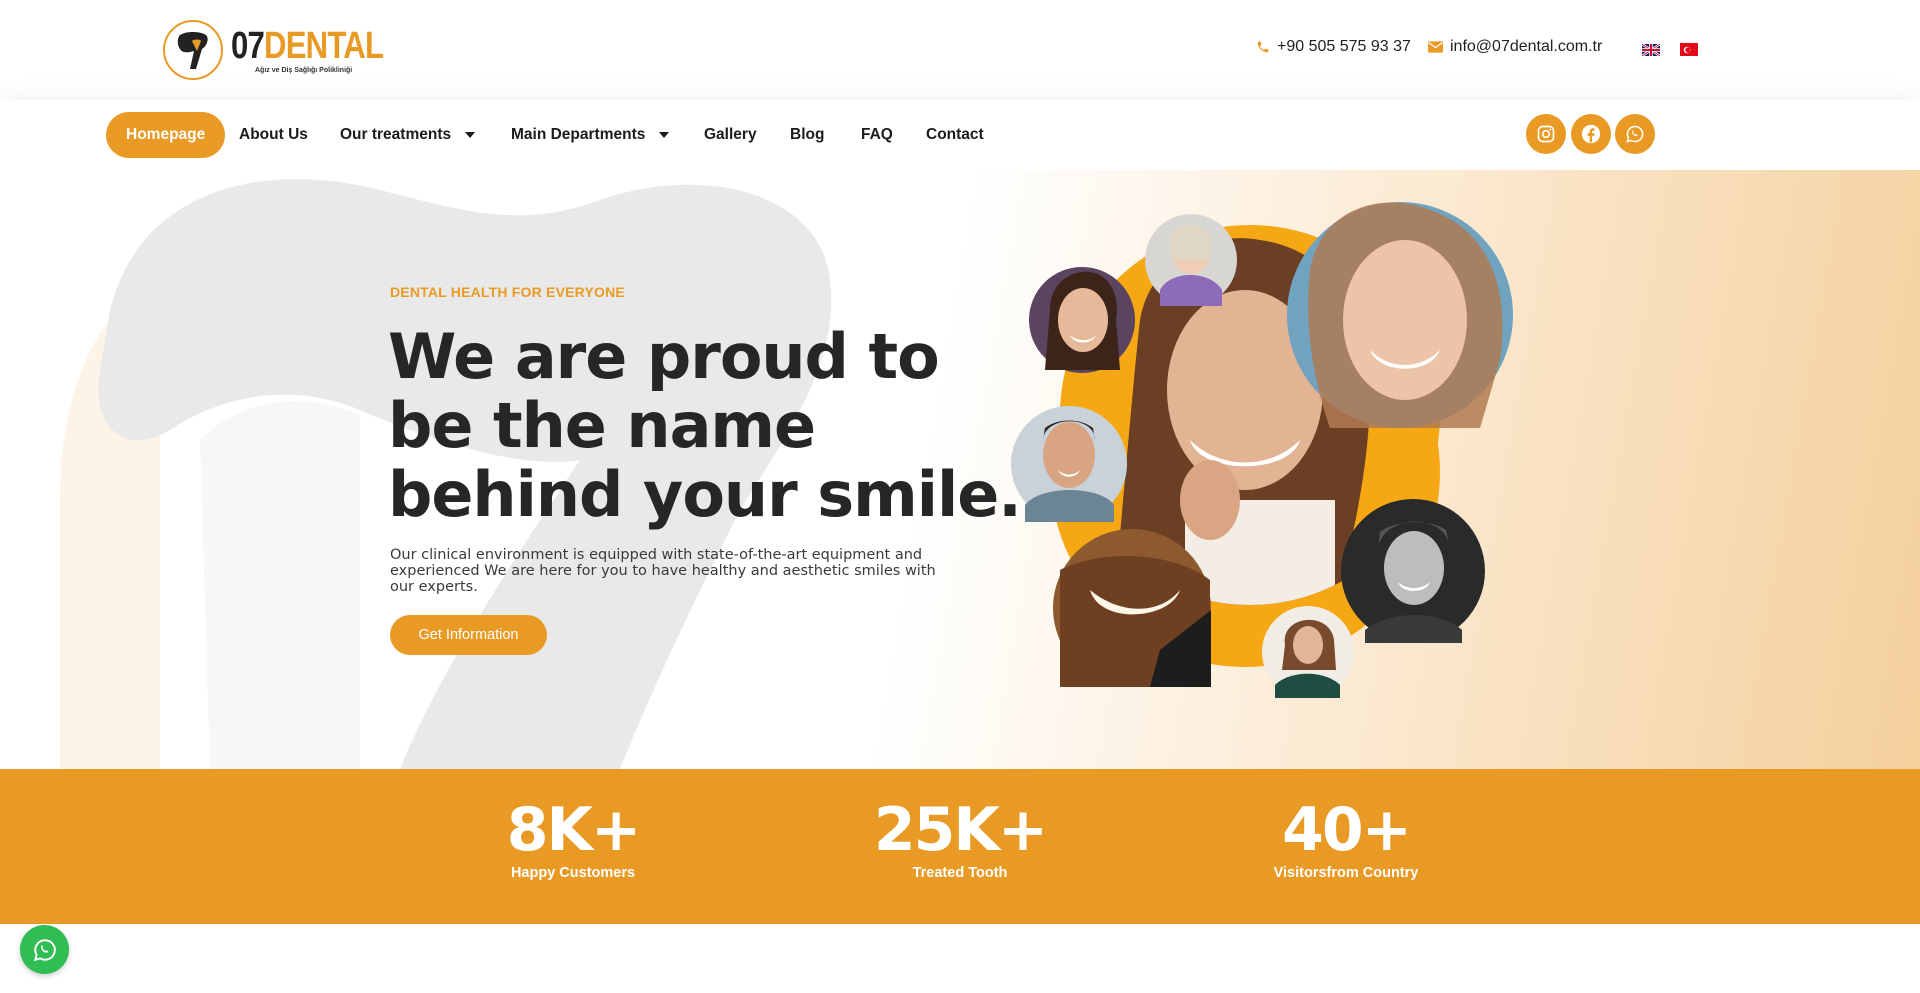  I want to click on nav-item-blog: Blog, so click(807, 135).